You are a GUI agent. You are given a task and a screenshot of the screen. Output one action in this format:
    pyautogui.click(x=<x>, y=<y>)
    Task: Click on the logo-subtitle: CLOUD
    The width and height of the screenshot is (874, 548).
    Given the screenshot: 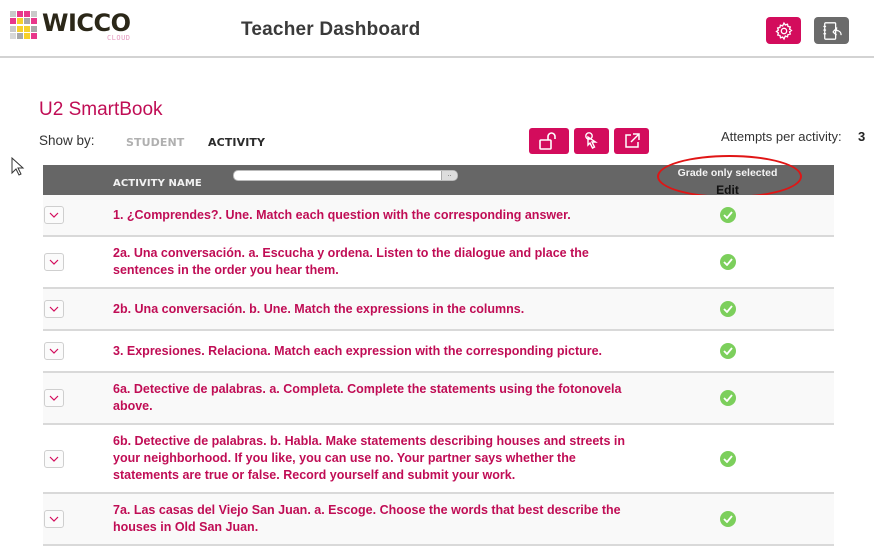 What is the action you would take?
    pyautogui.click(x=118, y=38)
    